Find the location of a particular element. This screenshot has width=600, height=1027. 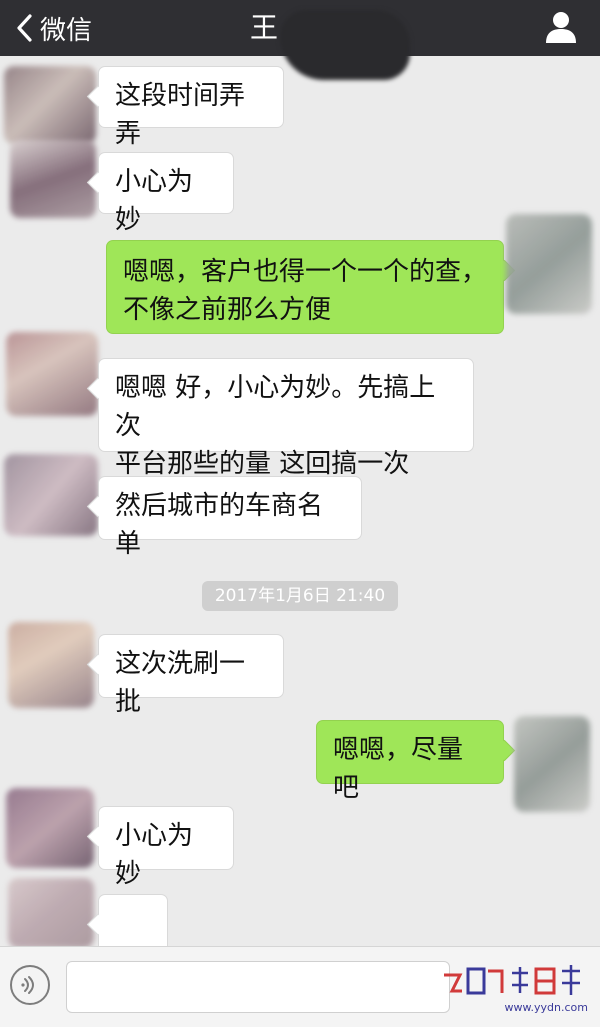

watermark-url: www.yydn.com is located at coordinates (546, 1007).